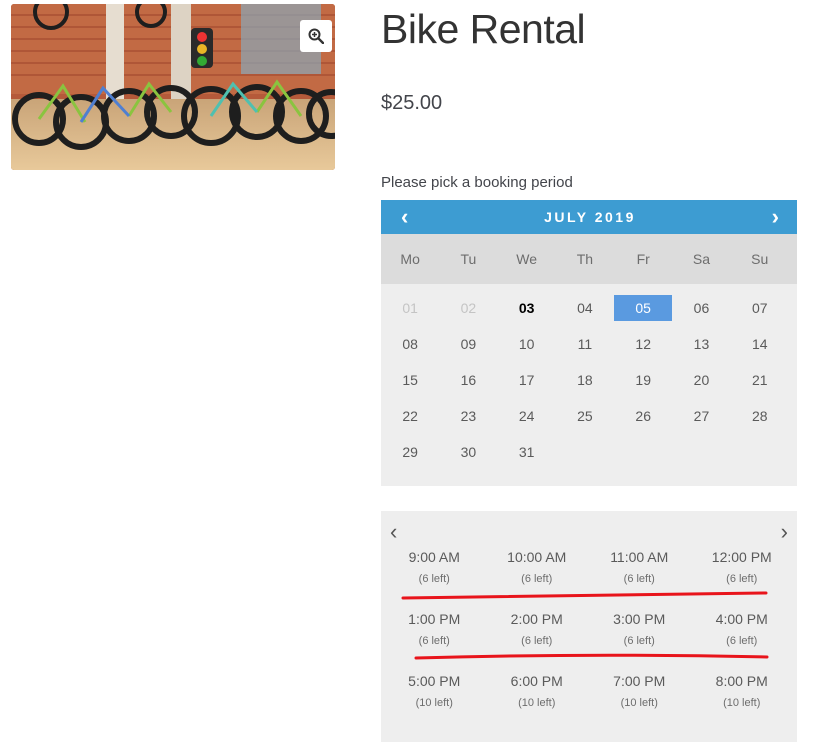  Describe the element at coordinates (639, 557) in the screenshot. I see `time-slot-time: 11:00 AM` at that location.